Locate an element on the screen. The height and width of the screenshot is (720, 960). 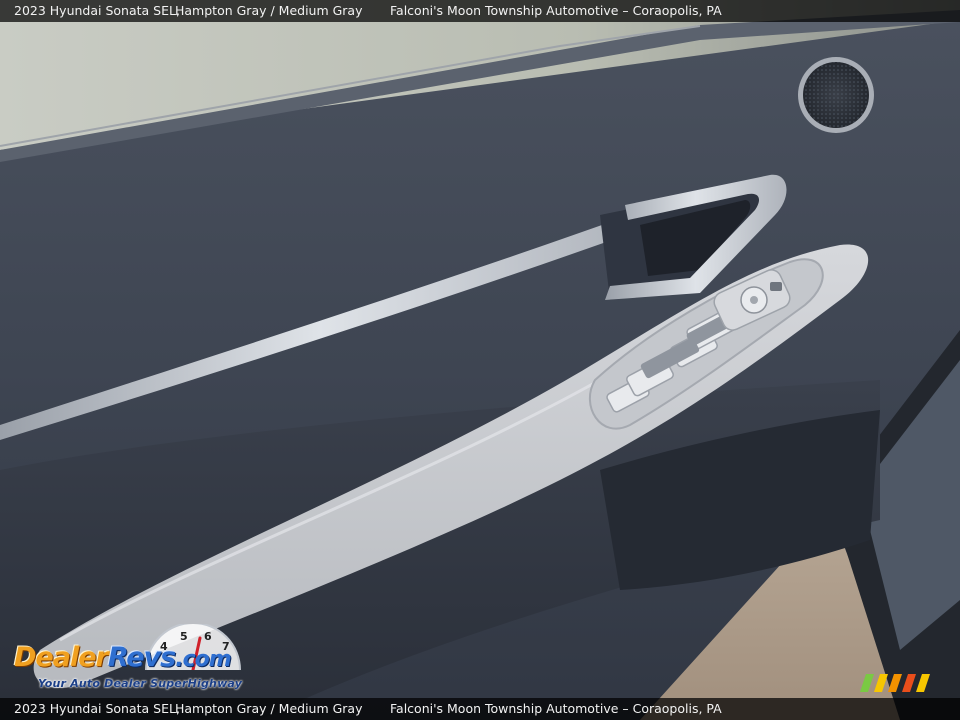
logo-revs-text: Revs is located at coordinates (141, 657).